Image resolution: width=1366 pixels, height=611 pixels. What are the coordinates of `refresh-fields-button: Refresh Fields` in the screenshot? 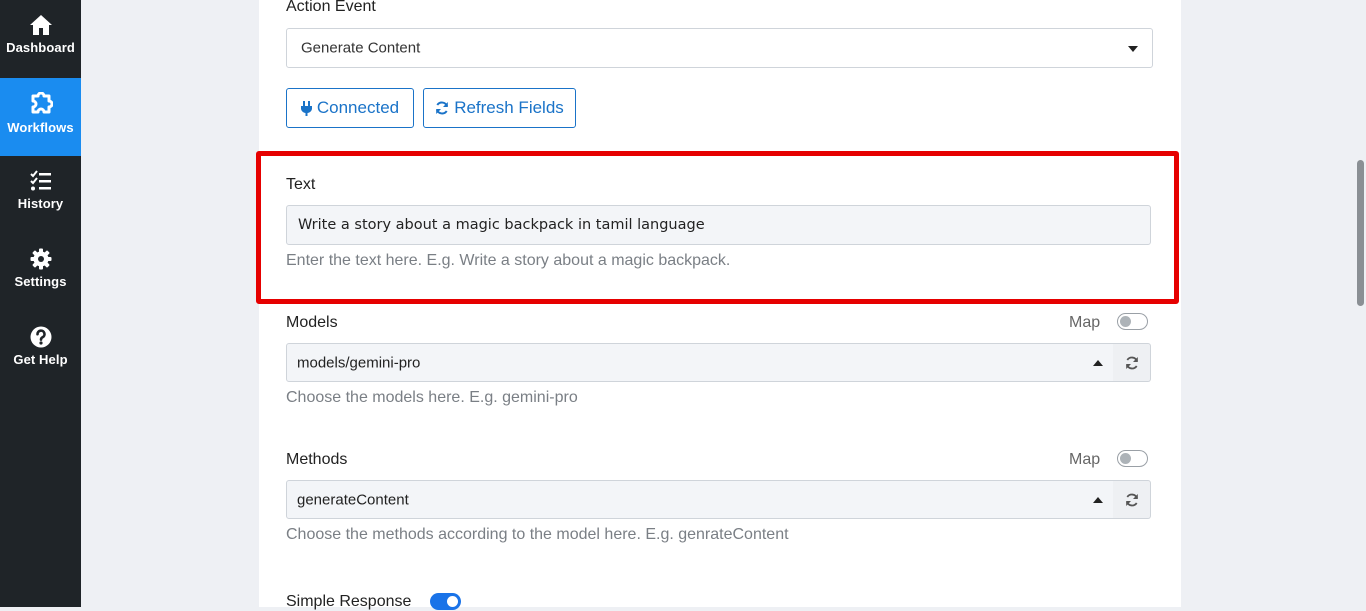 It's located at (499, 108).